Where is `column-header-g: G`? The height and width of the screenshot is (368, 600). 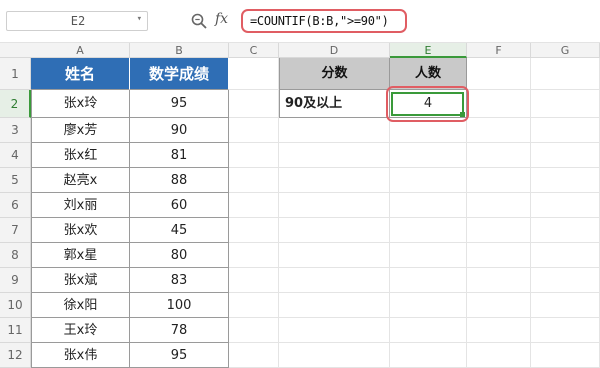 column-header-g: G is located at coordinates (565, 50).